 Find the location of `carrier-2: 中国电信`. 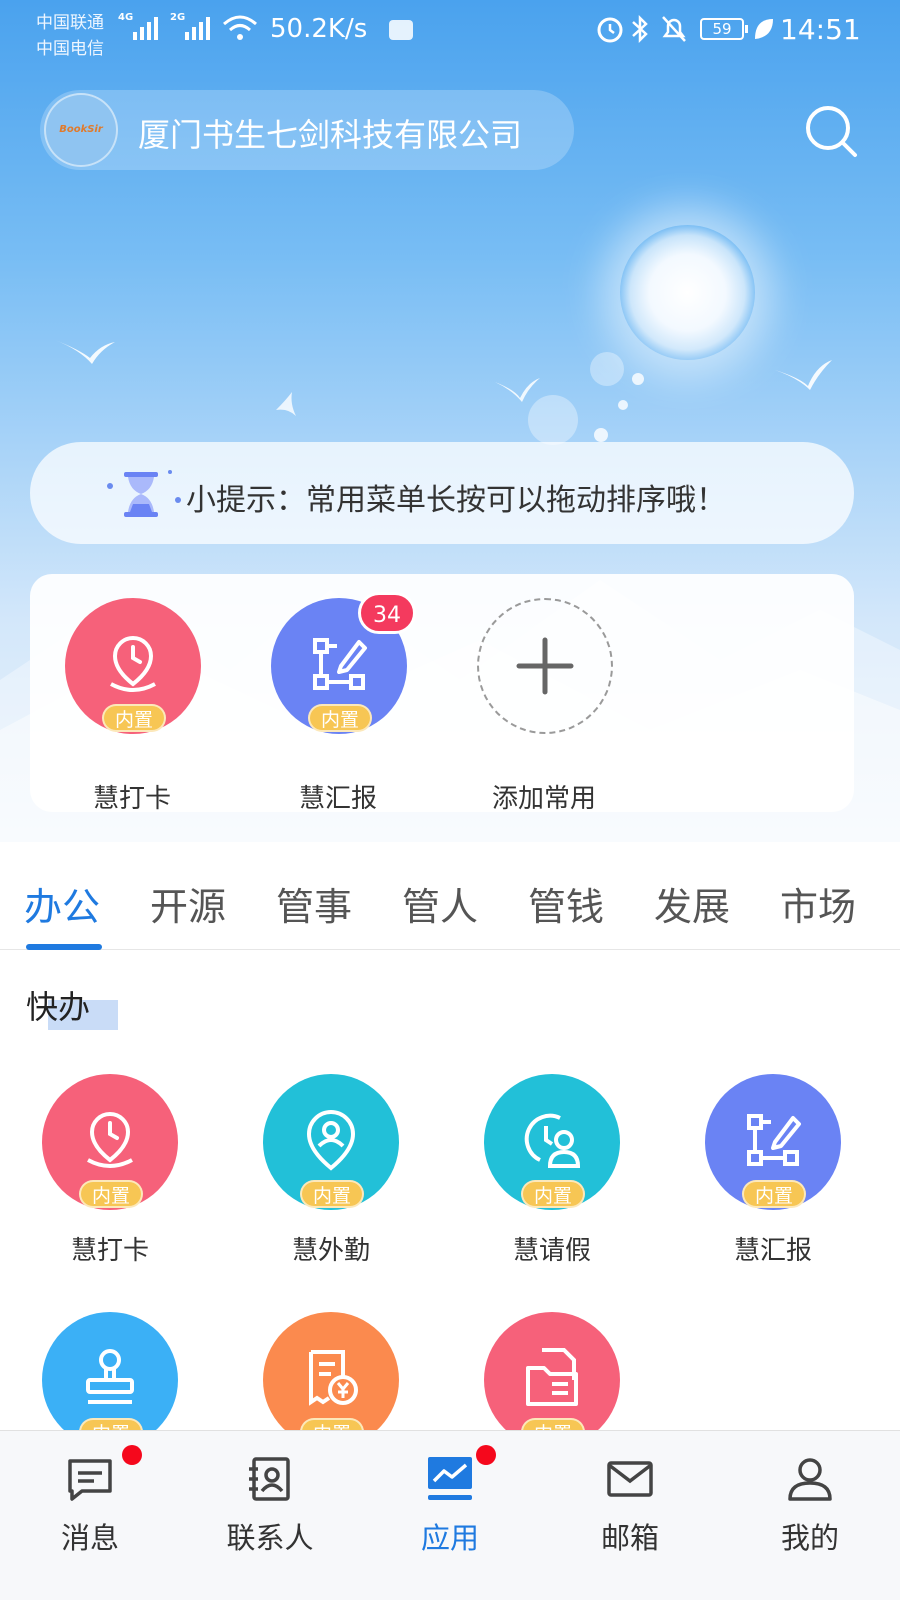

carrier-2: 中国电信 is located at coordinates (70, 49).